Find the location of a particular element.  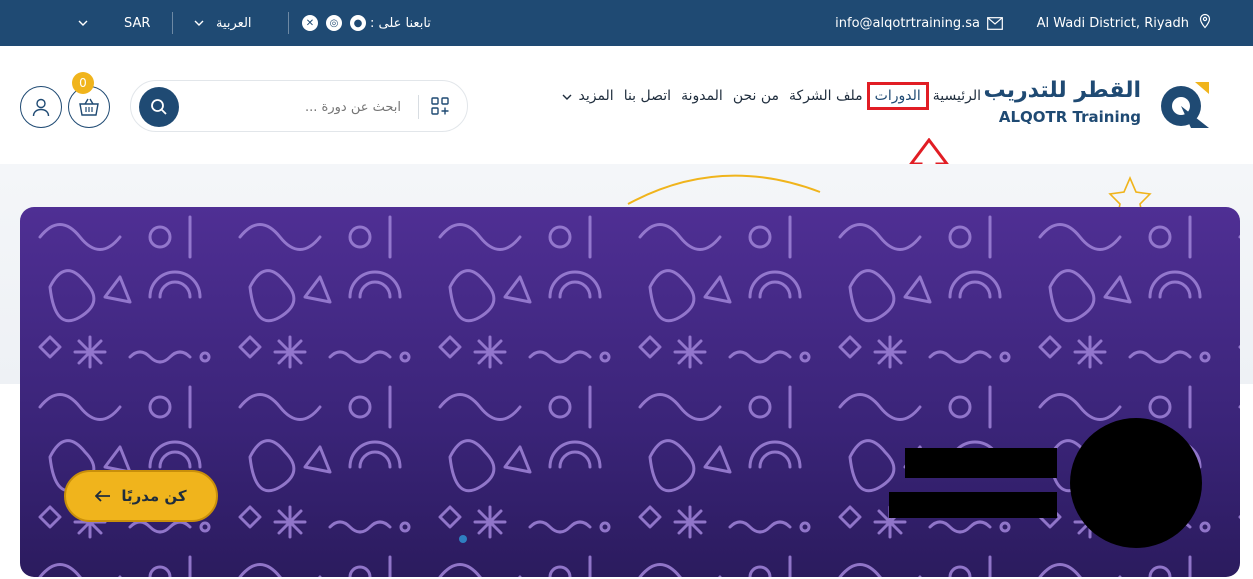

currency-text: SAR is located at coordinates (137, 23).